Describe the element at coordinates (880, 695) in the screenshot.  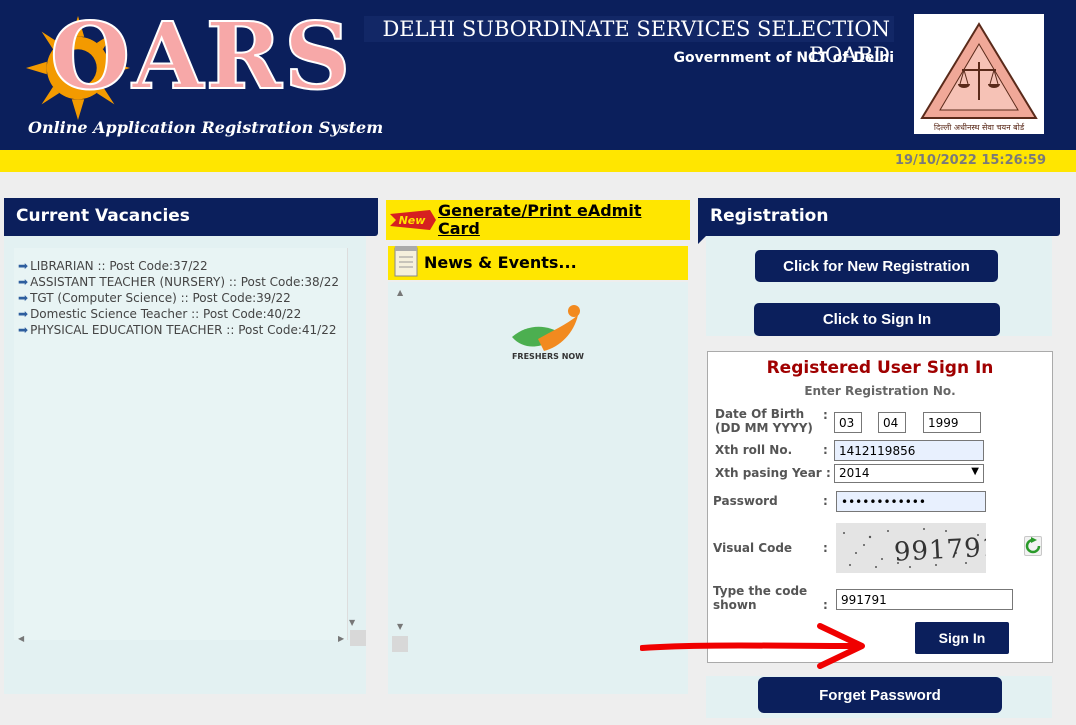
I see `forget-password-button: Forget Password` at that location.